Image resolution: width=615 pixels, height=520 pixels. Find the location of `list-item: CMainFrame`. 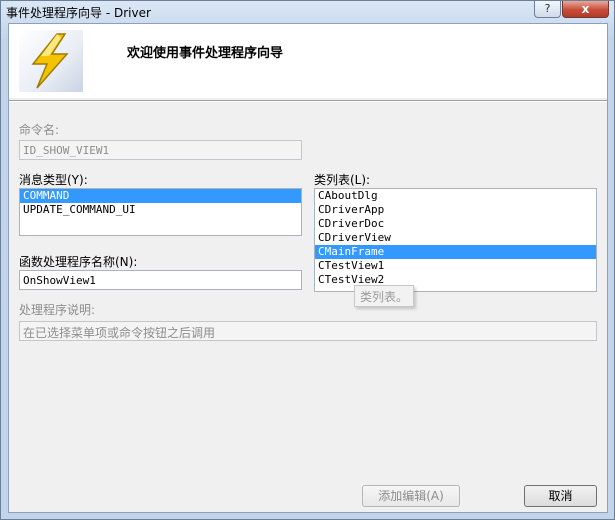

list-item: CMainFrame is located at coordinates (455, 252).